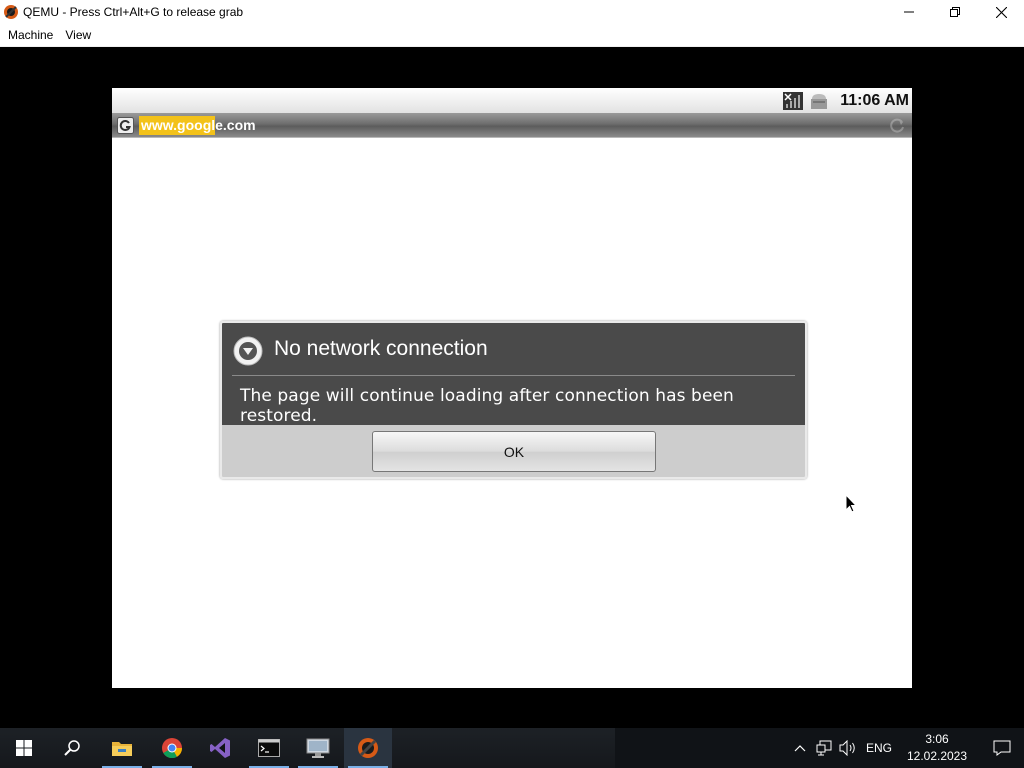  Describe the element at coordinates (512, 748) in the screenshot. I see `windows-taskbar: ENG 3:06 12.02.2023` at that location.